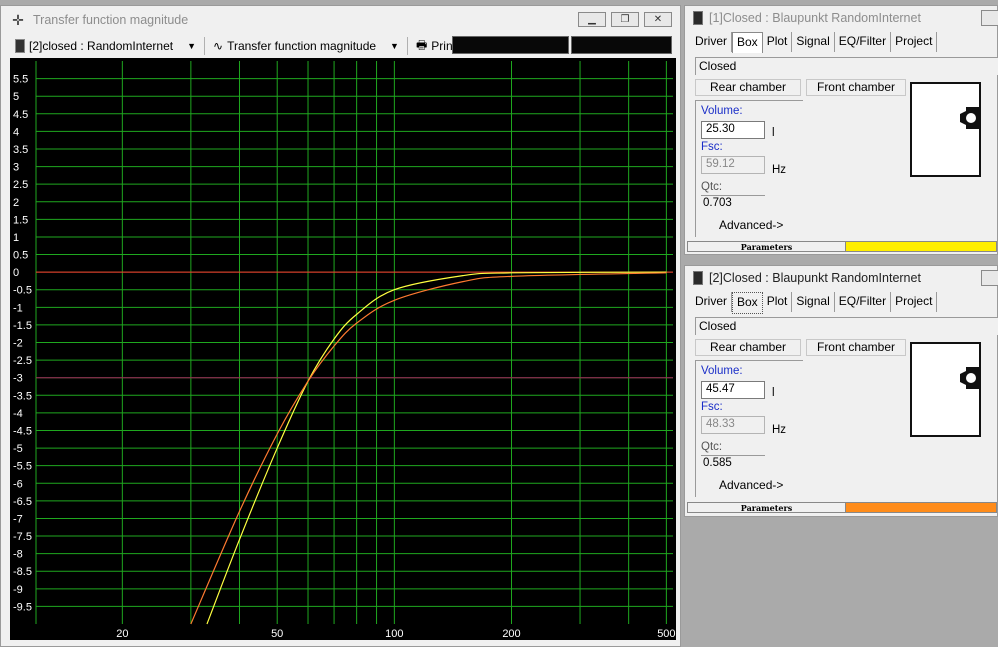 The height and width of the screenshot is (647, 998). I want to click on y-tick-label: -4.5, so click(22, 431).